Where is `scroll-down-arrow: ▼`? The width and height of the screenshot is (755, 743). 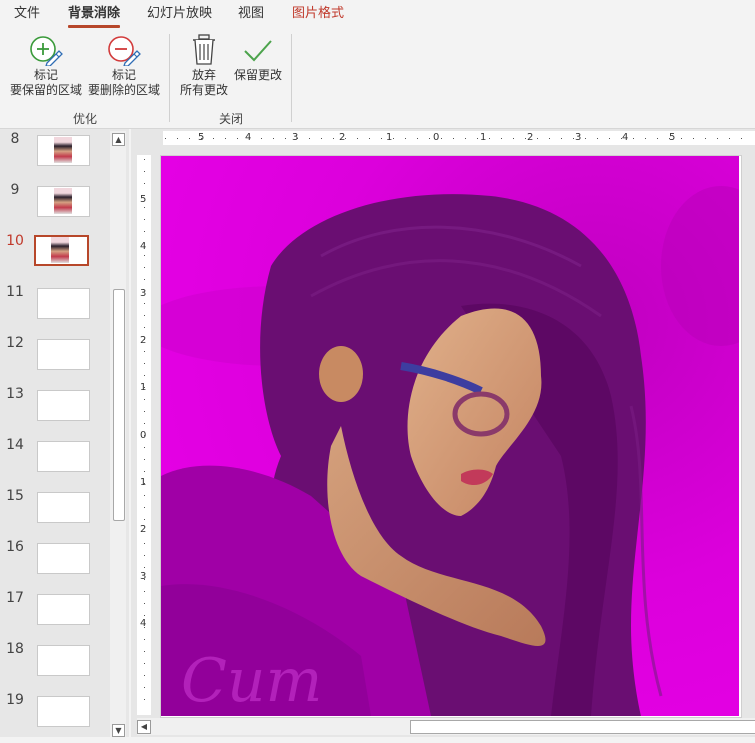
scroll-down-arrow: ▼ is located at coordinates (118, 730).